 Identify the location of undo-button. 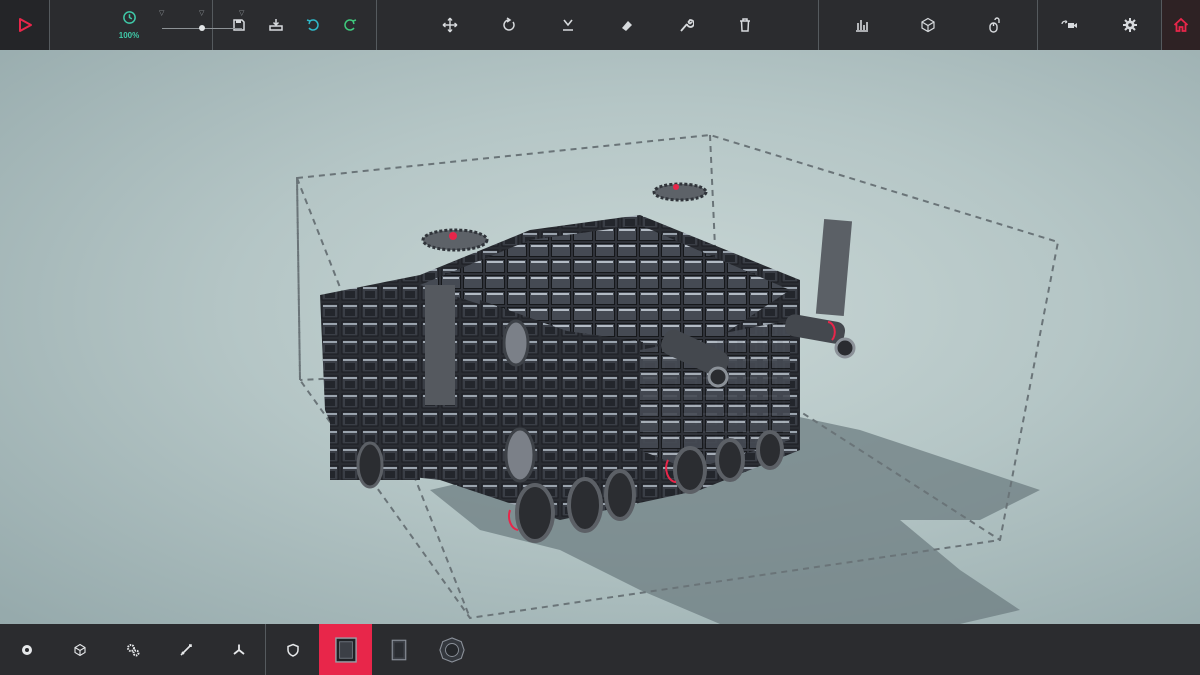
(313, 25).